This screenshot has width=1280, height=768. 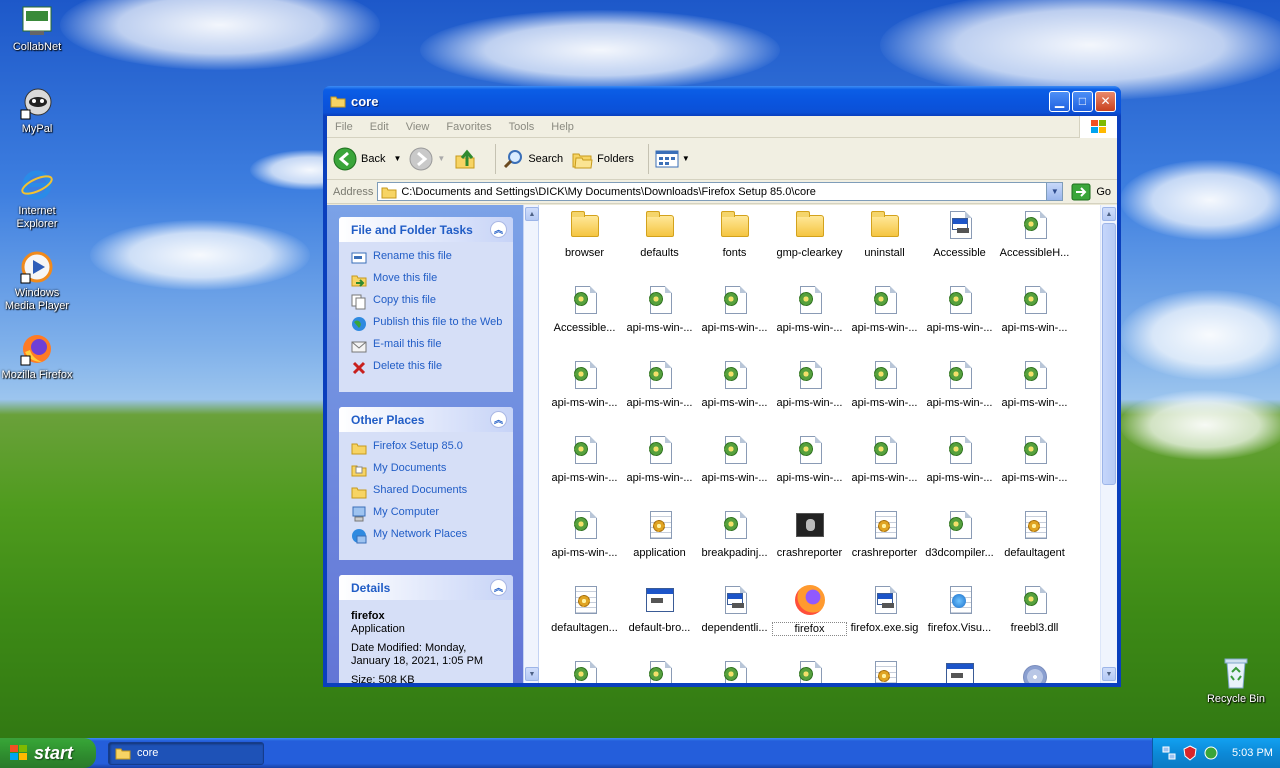 I want to click on menu-tools: Tools, so click(x=522, y=127).